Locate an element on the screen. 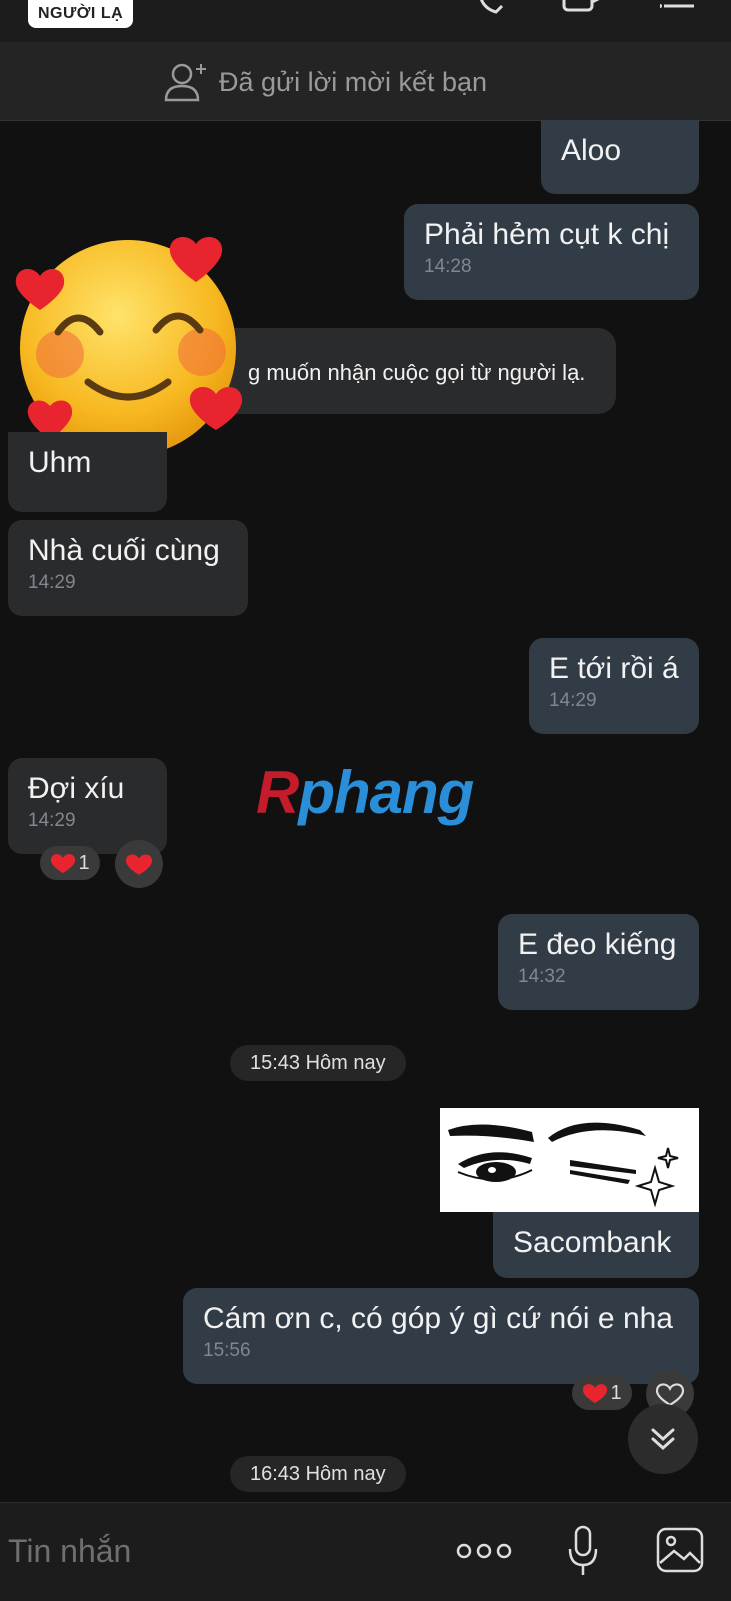 Image resolution: width=731 pixels, height=1601 pixels. heart-outline-icon is located at coordinates (670, 1394).